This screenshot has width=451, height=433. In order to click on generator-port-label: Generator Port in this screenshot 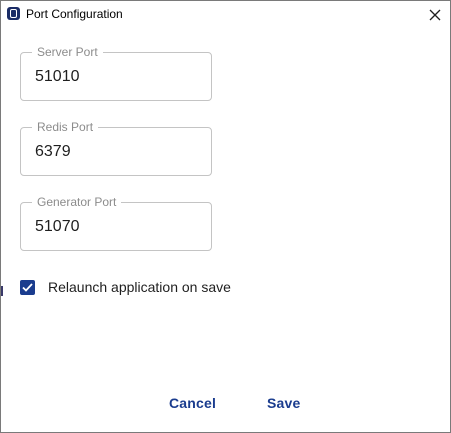, I will do `click(77, 202)`.